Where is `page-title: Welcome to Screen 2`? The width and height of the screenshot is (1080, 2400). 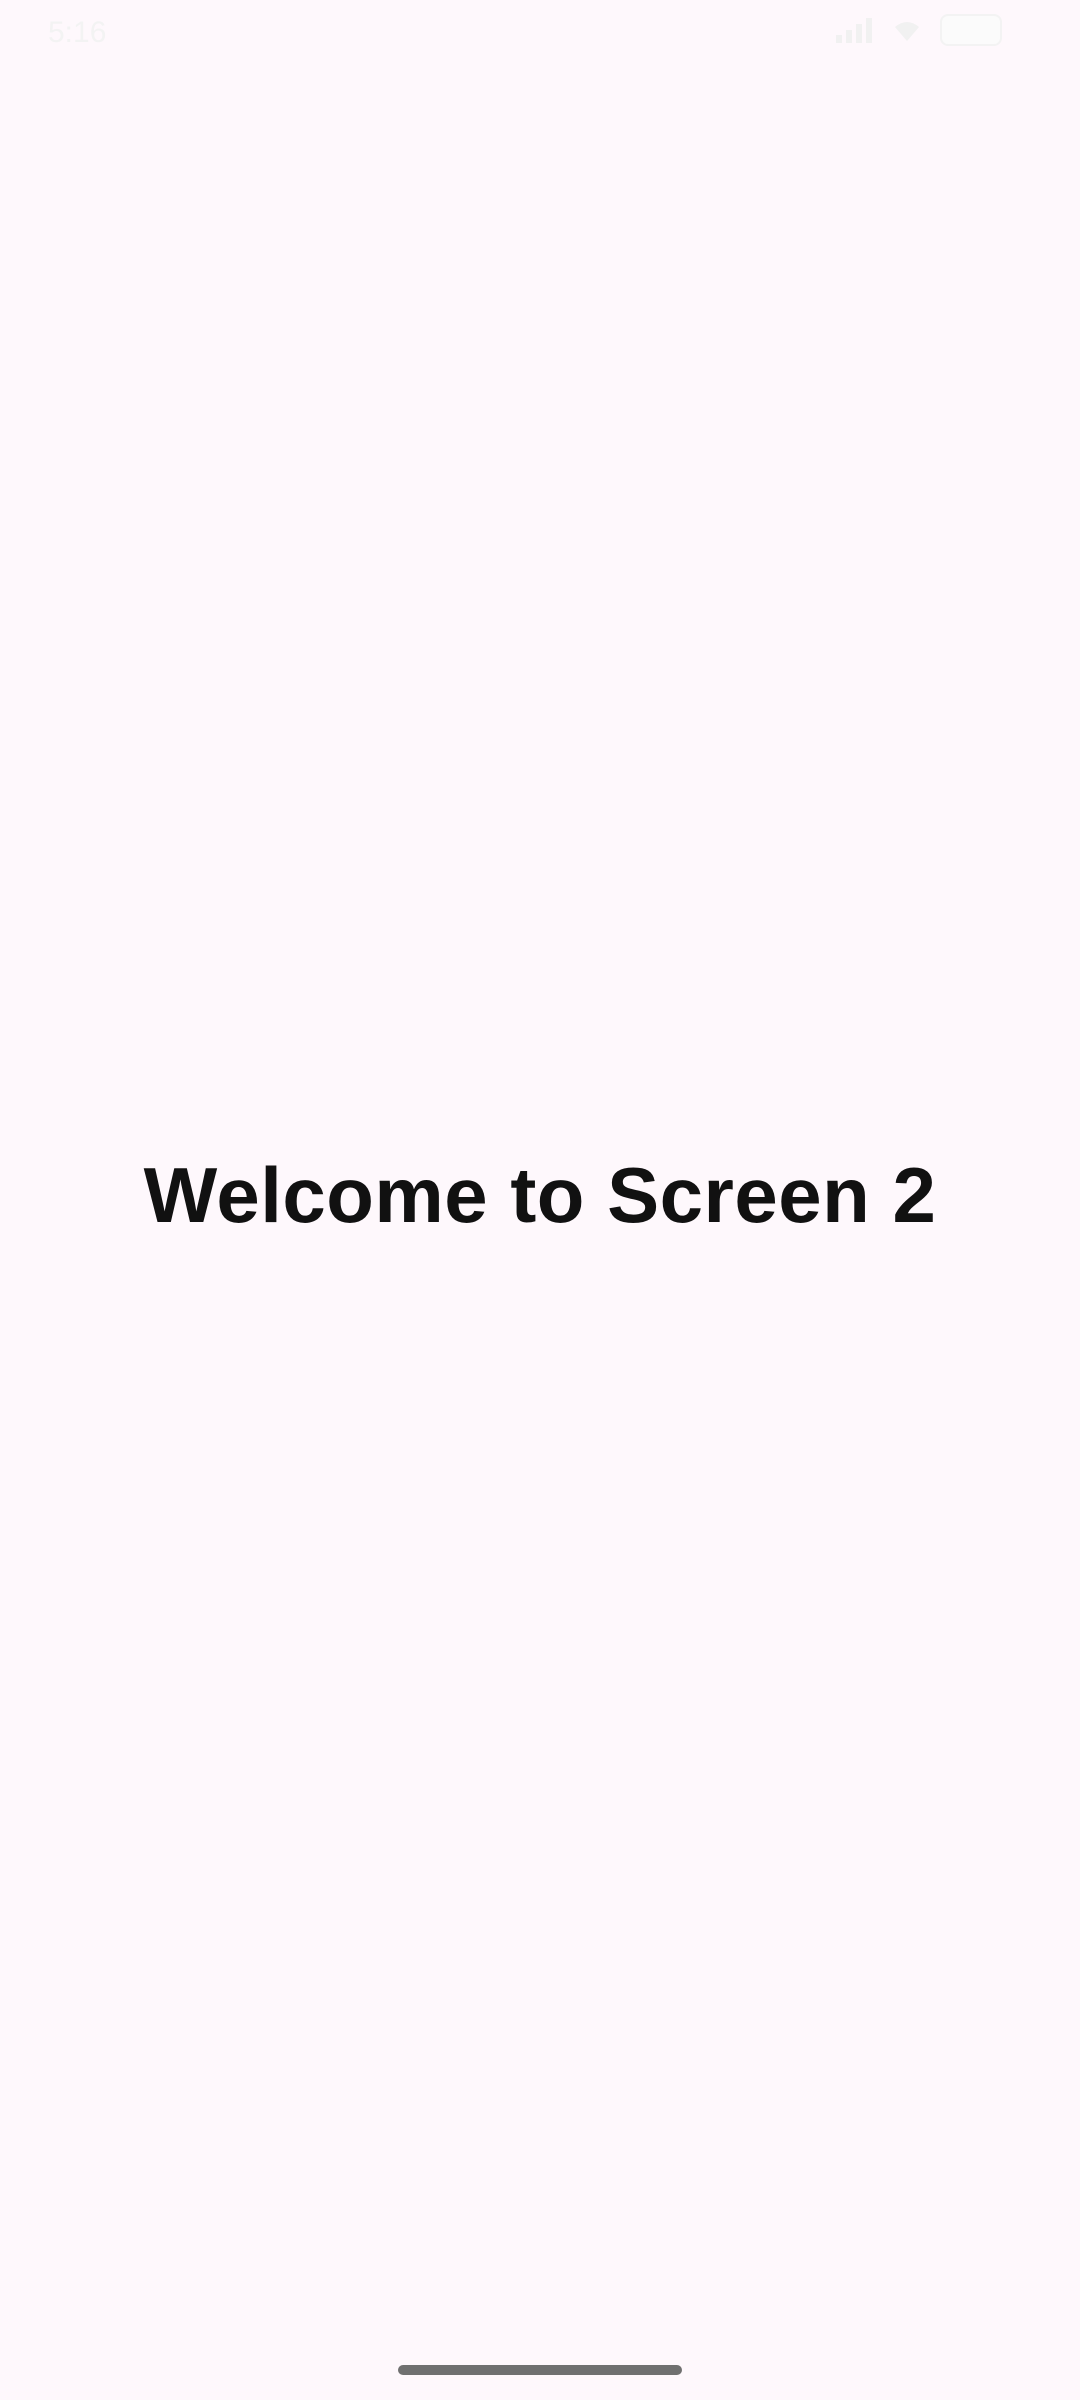 page-title: Welcome to Screen 2 is located at coordinates (540, 1195).